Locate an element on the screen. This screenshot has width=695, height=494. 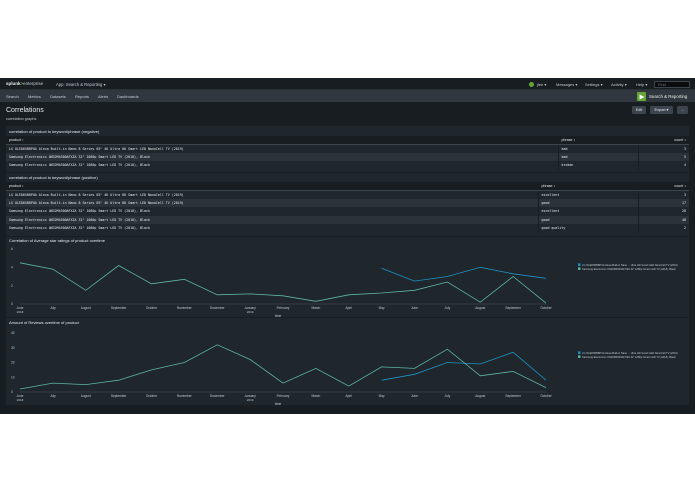
find-input: Find is located at coordinates (672, 84).